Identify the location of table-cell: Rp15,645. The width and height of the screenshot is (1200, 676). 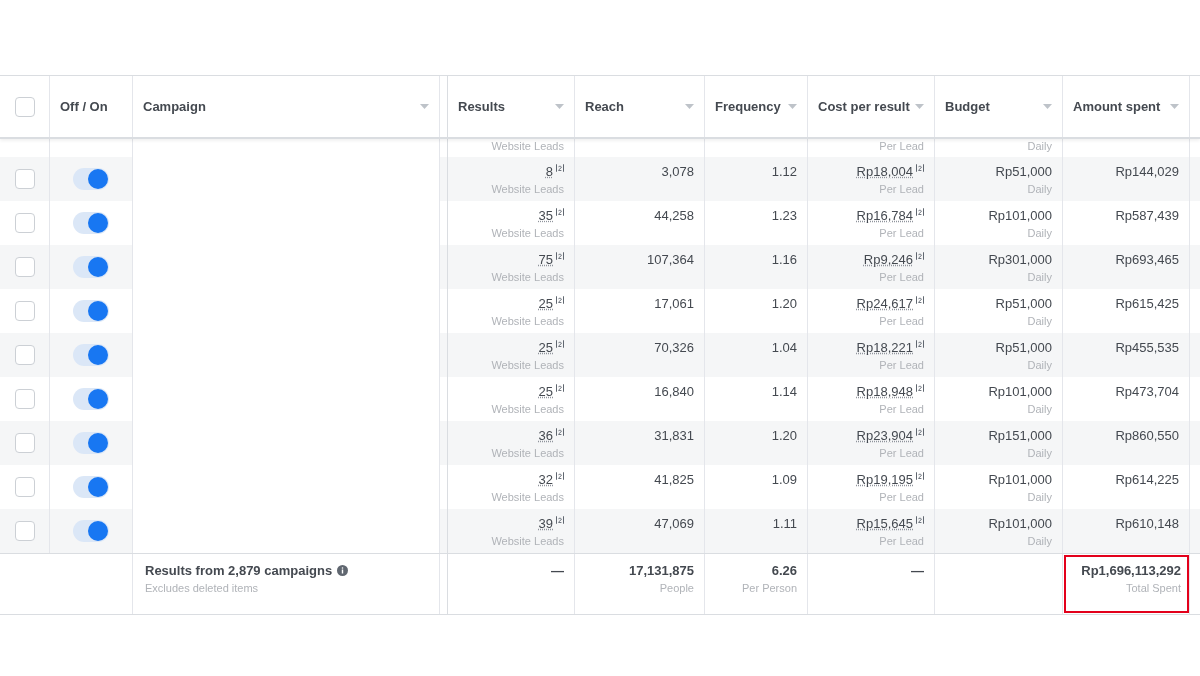
(884, 523).